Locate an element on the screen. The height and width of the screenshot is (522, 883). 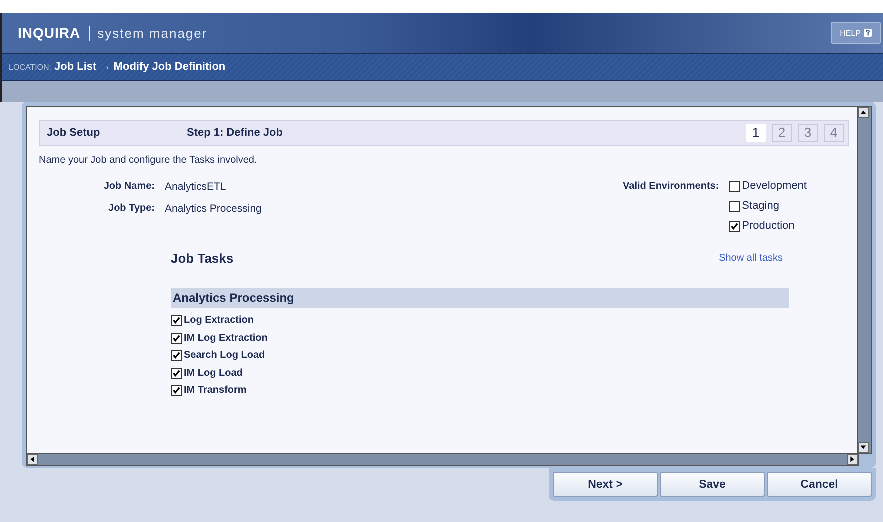
checkbox-label: Search Log Load is located at coordinates (225, 356).